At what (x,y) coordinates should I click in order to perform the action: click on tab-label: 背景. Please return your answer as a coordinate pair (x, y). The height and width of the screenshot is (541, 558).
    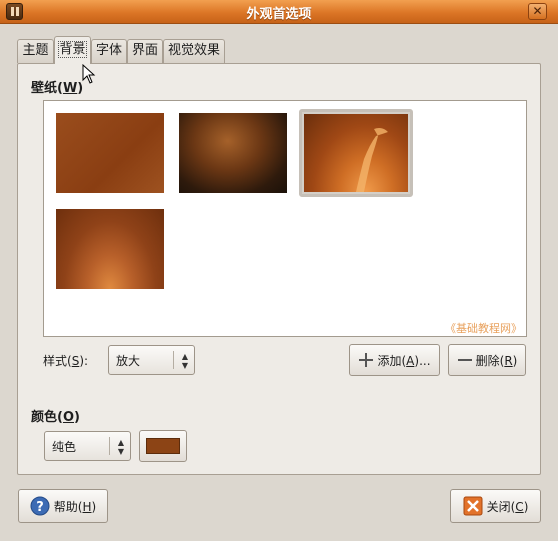
    Looking at the image, I should click on (72, 49).